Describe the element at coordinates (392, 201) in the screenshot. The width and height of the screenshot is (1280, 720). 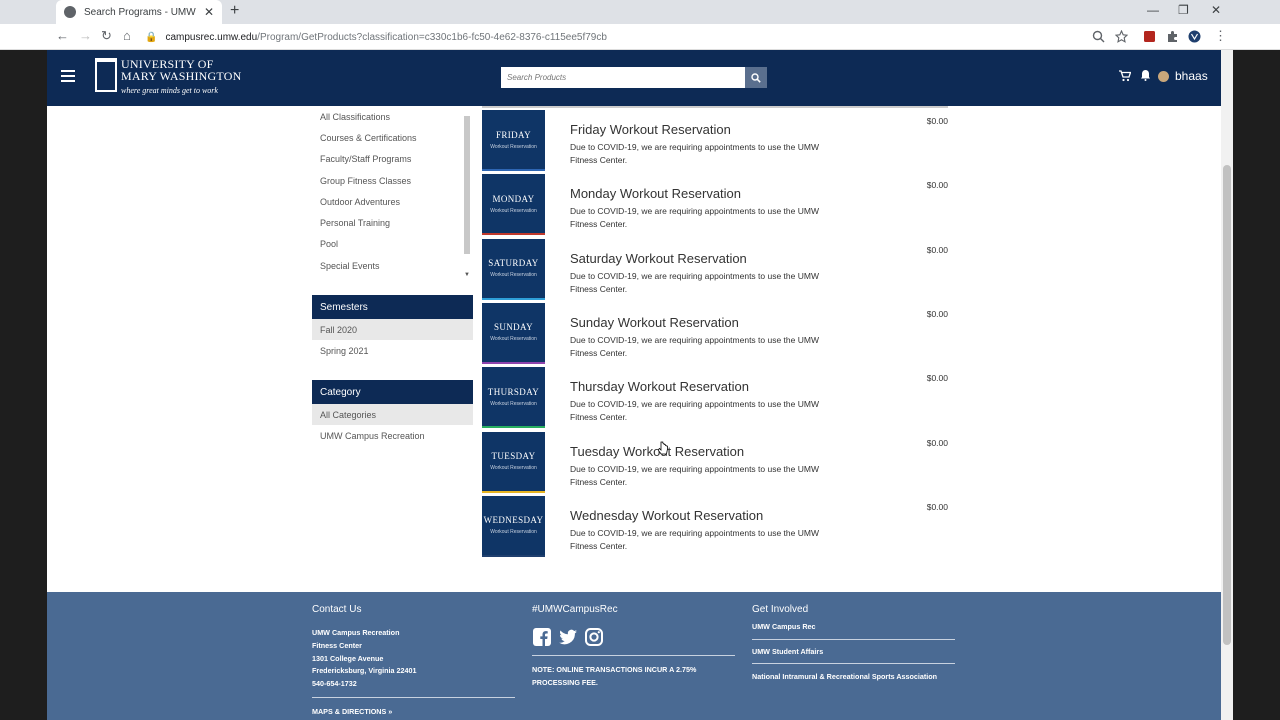
I see `classification-item: Outdoor Adventures` at that location.